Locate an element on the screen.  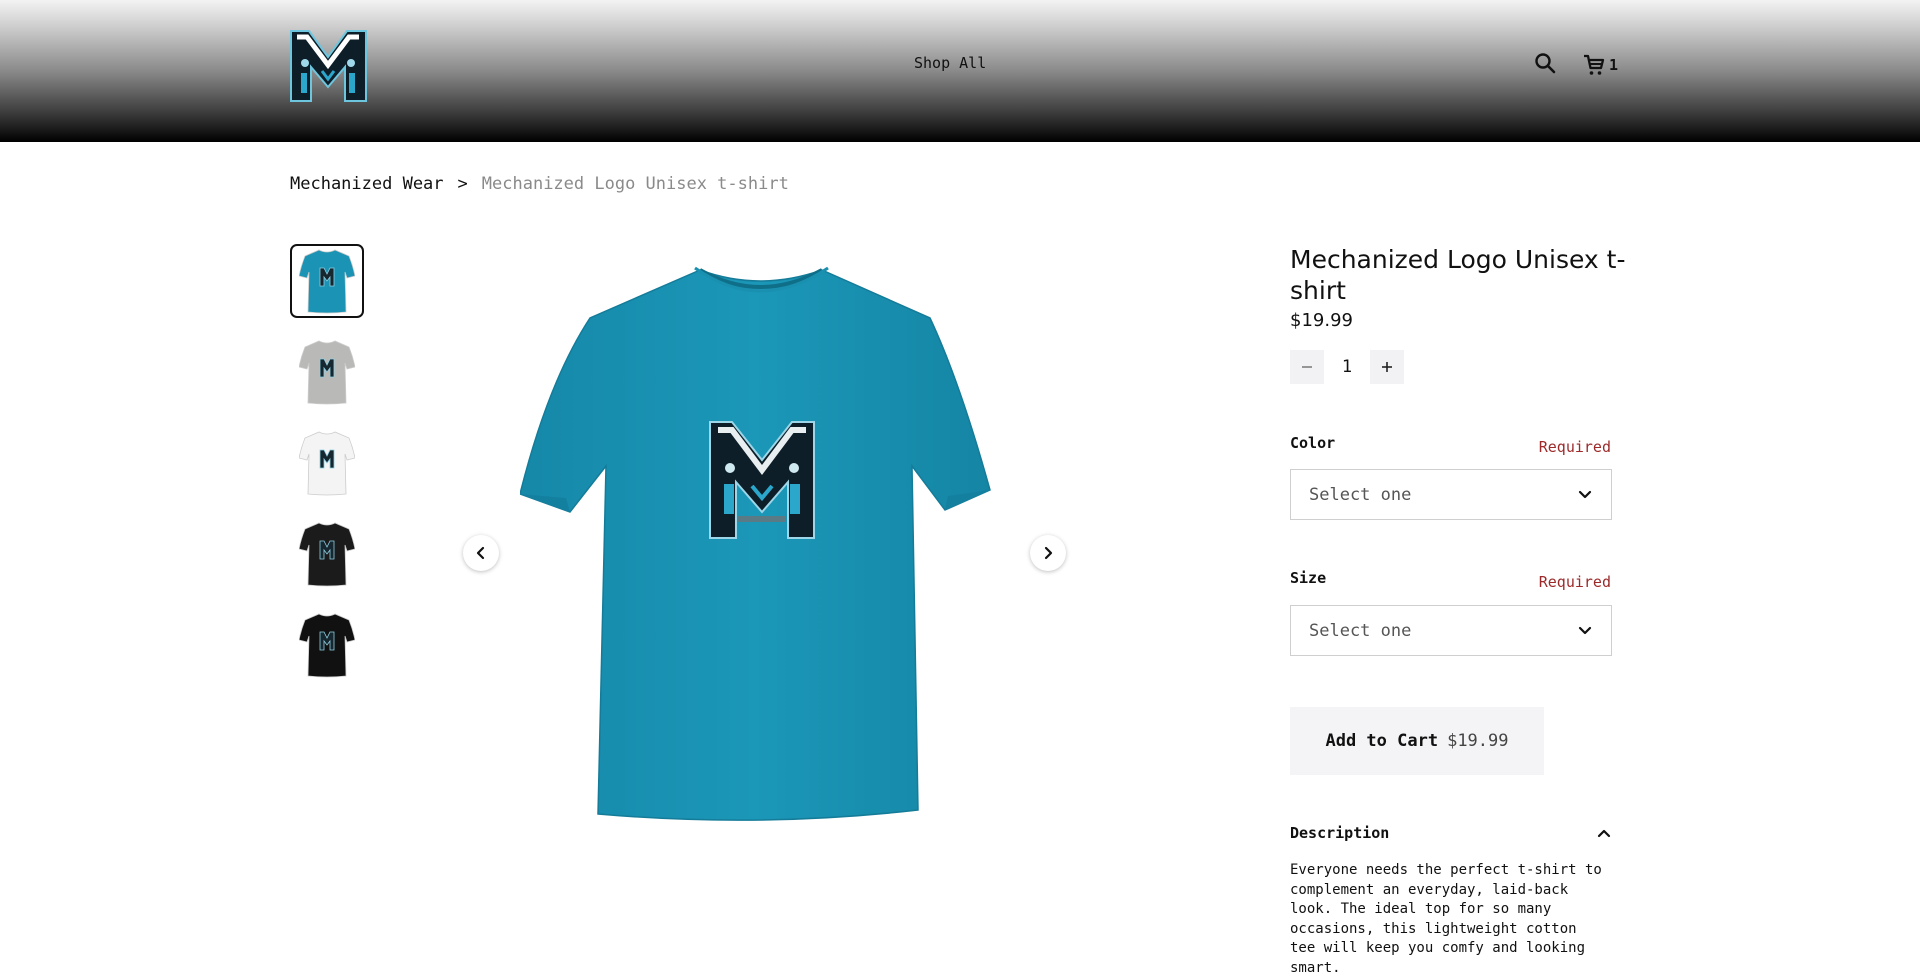
tshirt-image is located at coordinates (755, 543).